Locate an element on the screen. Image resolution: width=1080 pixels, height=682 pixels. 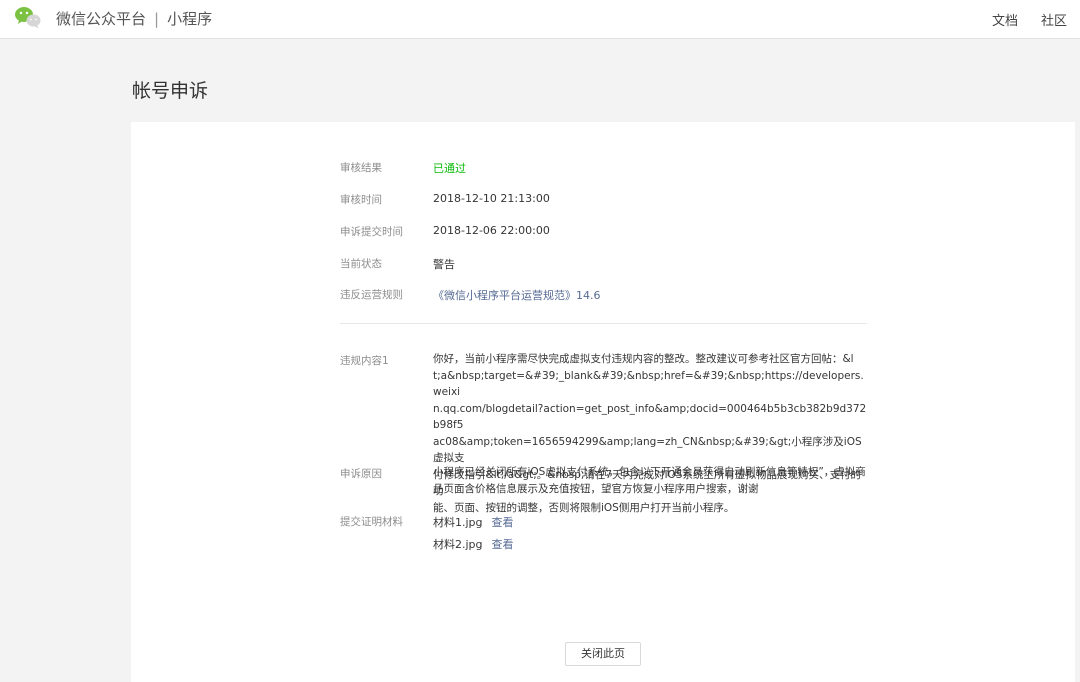
violation-content-label: 违规内容1 is located at coordinates (364, 361).